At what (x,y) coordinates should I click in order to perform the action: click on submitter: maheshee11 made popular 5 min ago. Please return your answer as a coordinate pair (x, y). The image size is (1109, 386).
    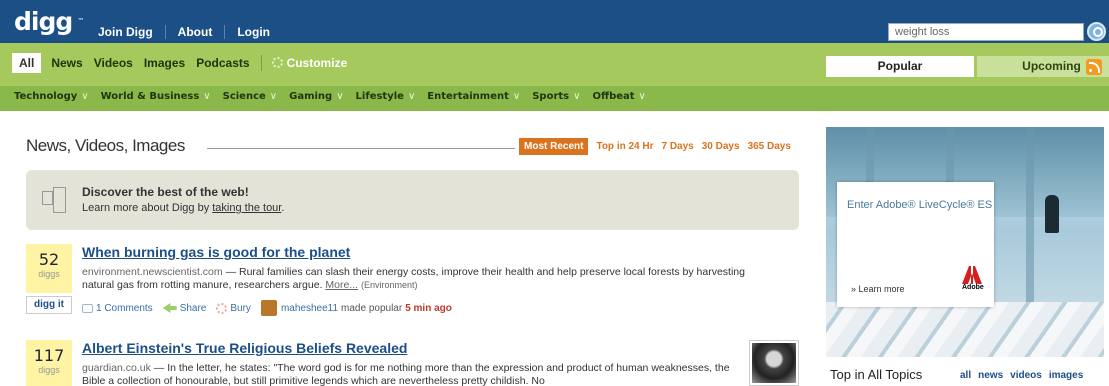
    Looking at the image, I should click on (356, 308).